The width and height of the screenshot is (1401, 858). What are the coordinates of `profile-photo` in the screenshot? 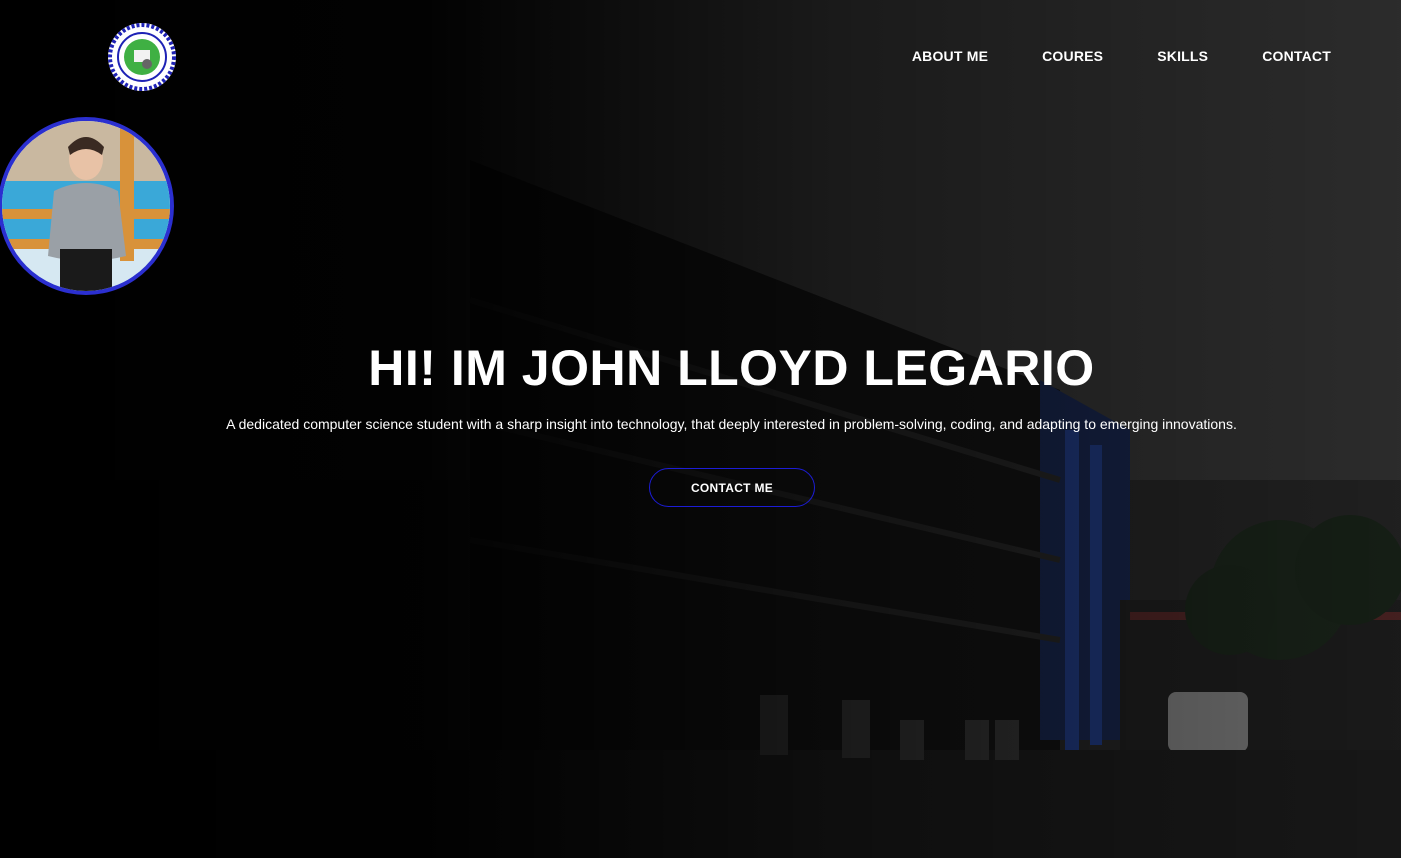 It's located at (86, 206).